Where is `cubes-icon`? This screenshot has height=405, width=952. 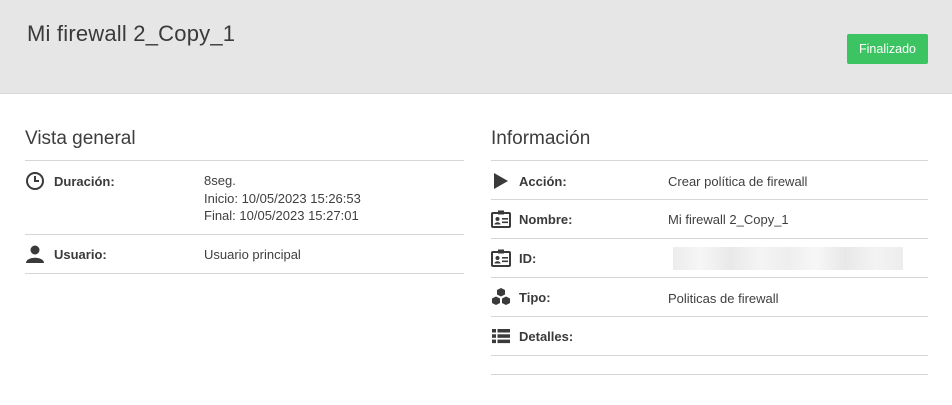
cubes-icon is located at coordinates (501, 297).